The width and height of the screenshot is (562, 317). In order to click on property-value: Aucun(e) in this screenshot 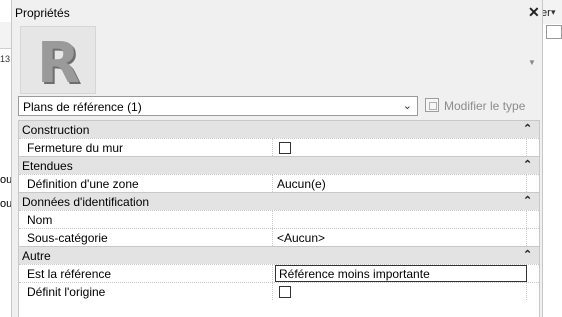, I will do `click(401, 183)`.